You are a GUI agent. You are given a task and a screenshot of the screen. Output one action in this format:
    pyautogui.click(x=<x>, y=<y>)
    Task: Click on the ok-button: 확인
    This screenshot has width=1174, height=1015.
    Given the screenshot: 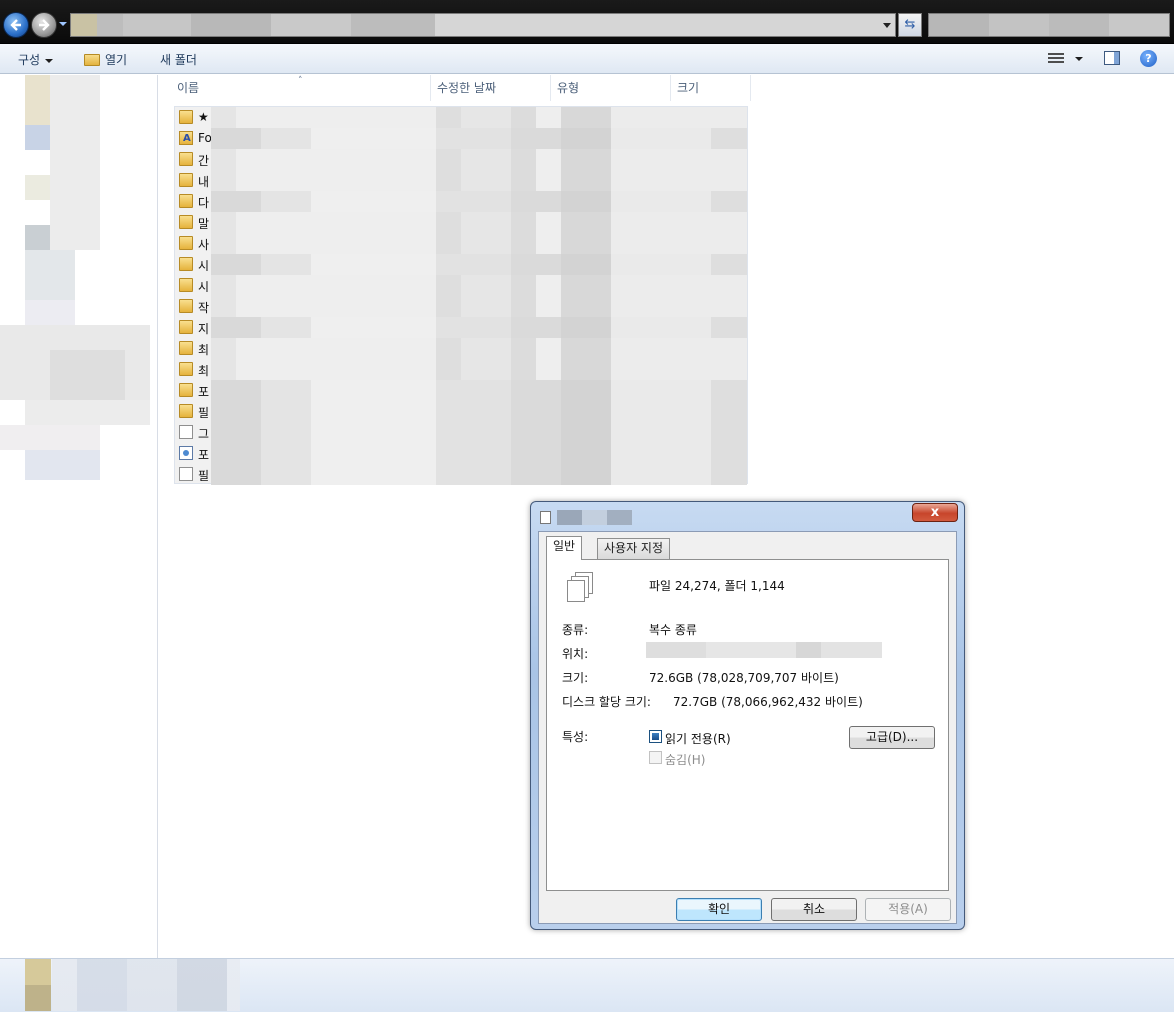 What is the action you would take?
    pyautogui.click(x=719, y=909)
    